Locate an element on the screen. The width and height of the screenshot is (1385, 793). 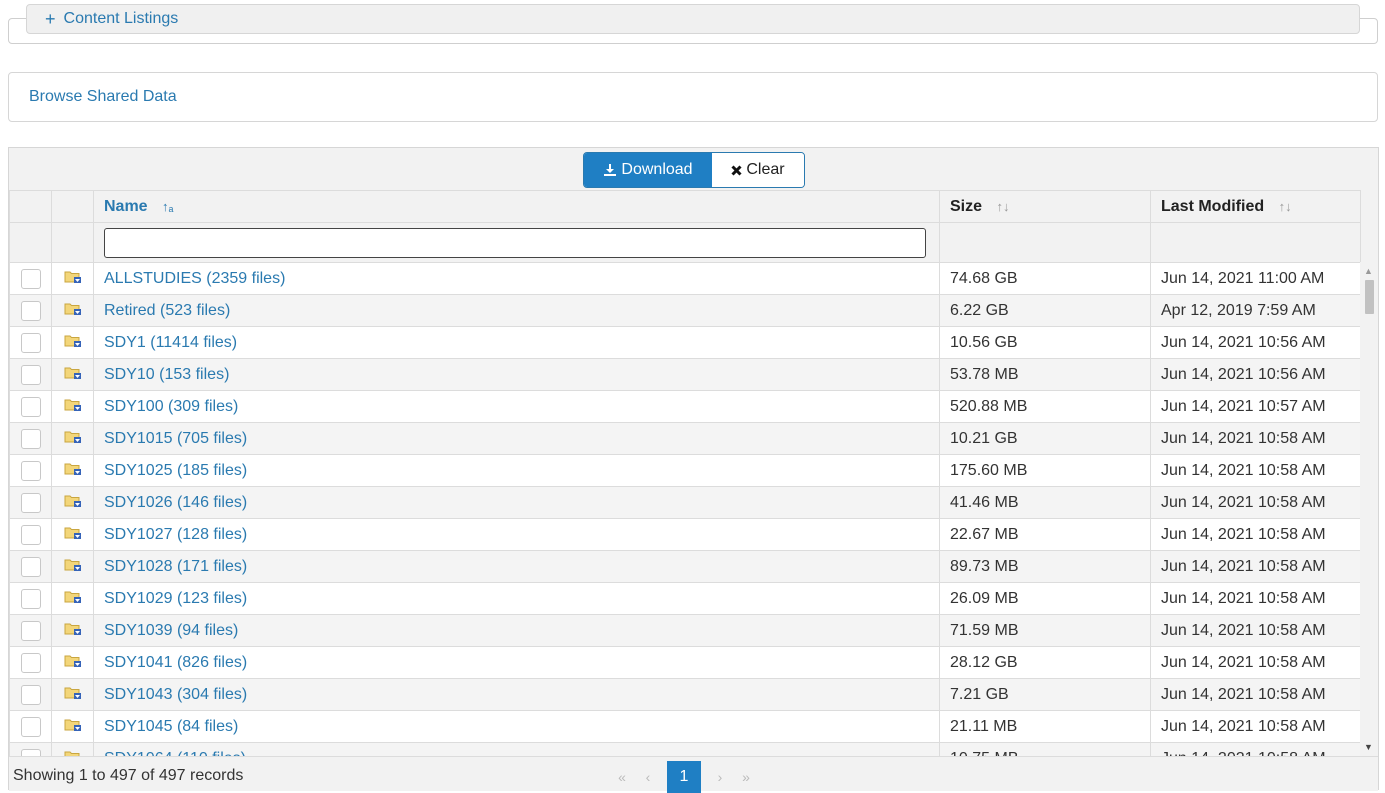
close-icon is located at coordinates (736, 170).